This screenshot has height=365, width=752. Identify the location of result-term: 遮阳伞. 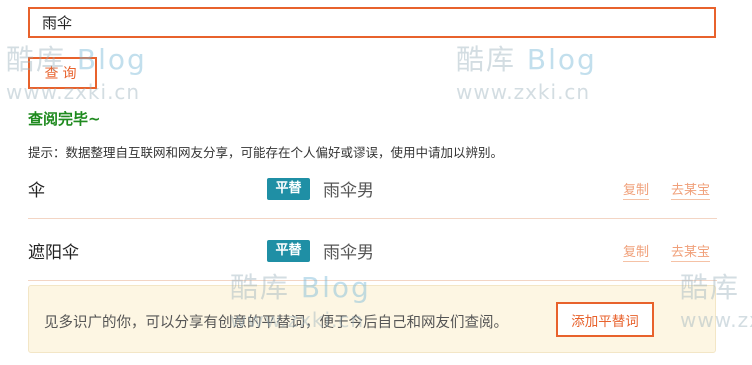
(53, 253).